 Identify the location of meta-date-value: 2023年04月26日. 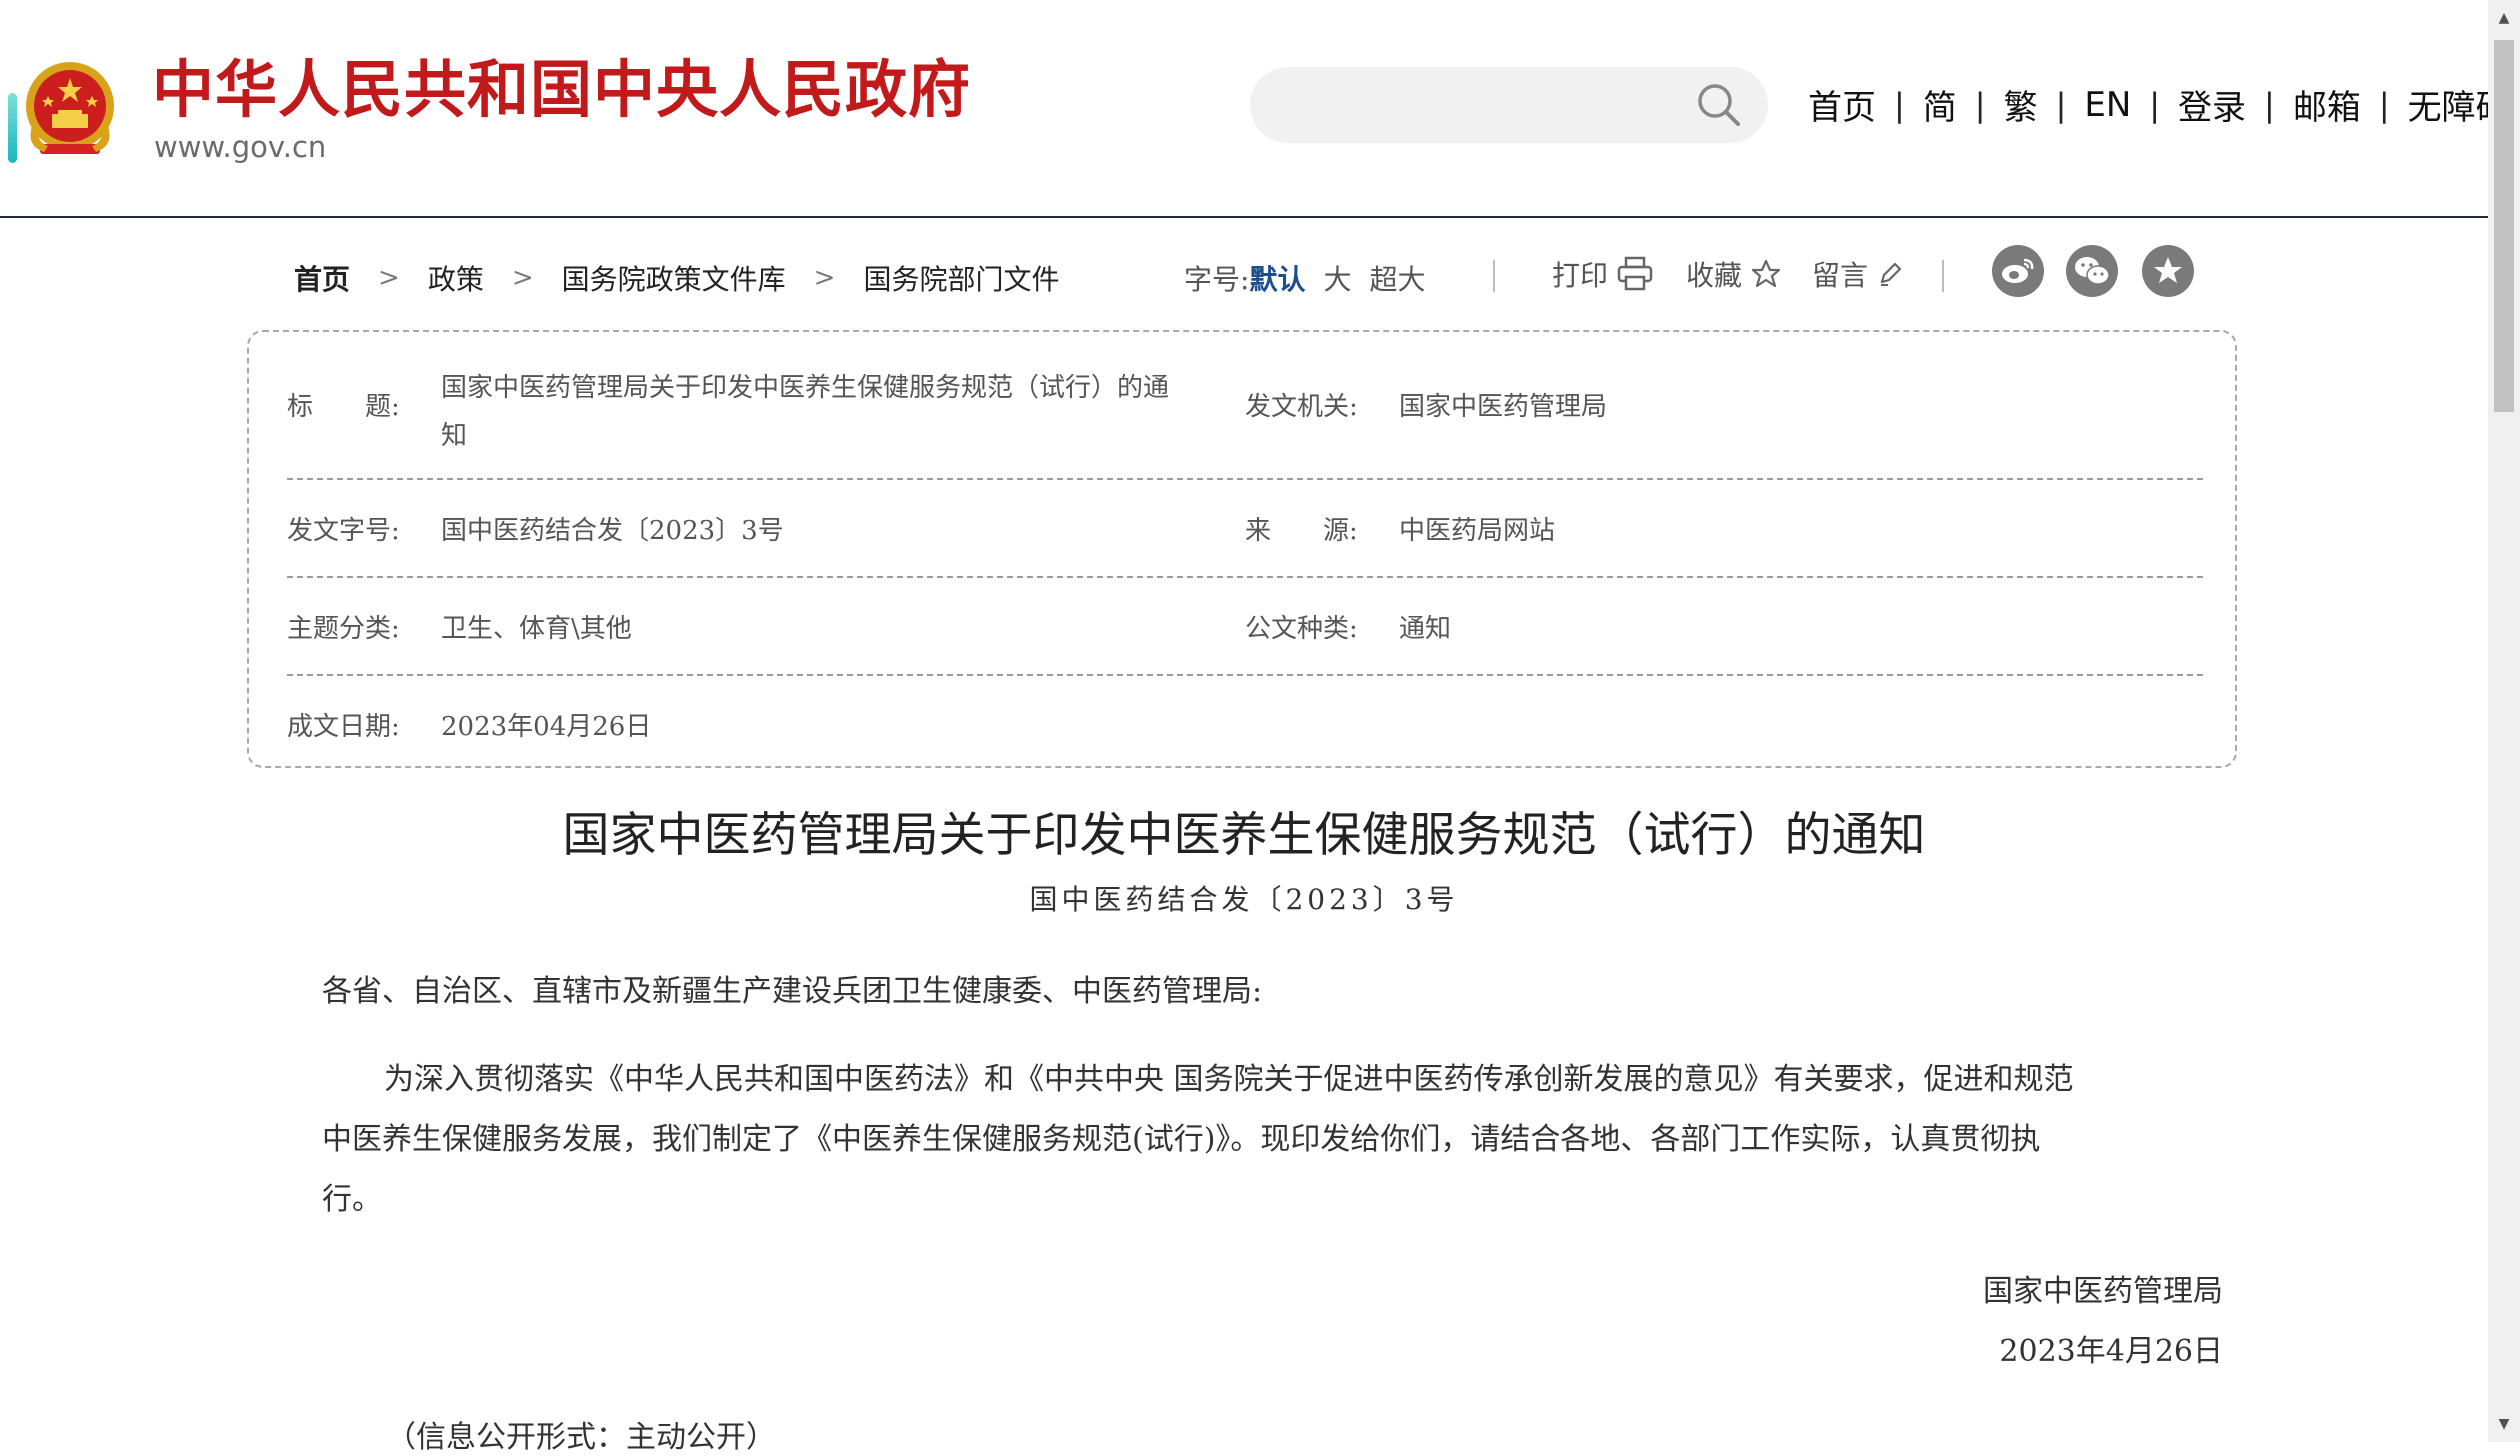
(546, 727).